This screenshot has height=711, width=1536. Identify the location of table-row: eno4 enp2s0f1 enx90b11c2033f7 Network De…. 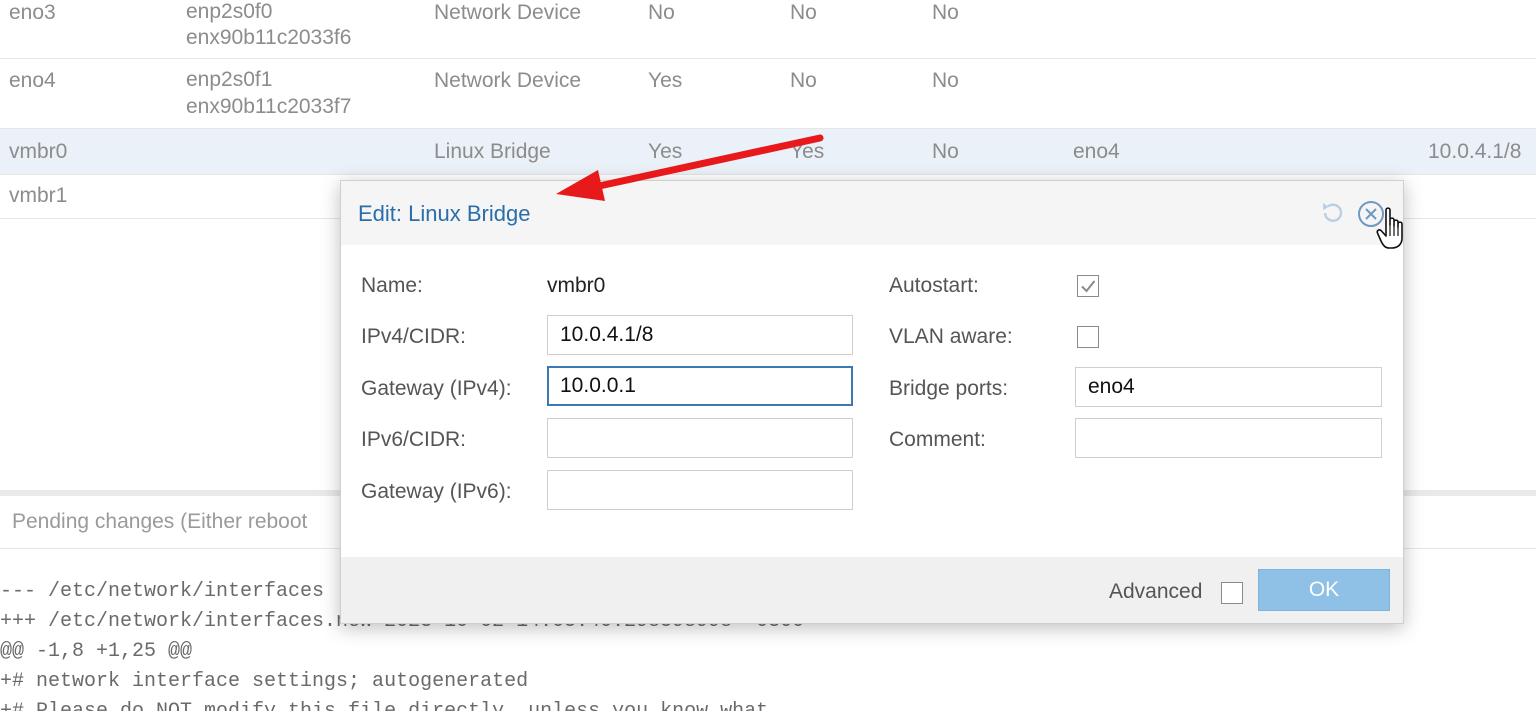
(768, 93).